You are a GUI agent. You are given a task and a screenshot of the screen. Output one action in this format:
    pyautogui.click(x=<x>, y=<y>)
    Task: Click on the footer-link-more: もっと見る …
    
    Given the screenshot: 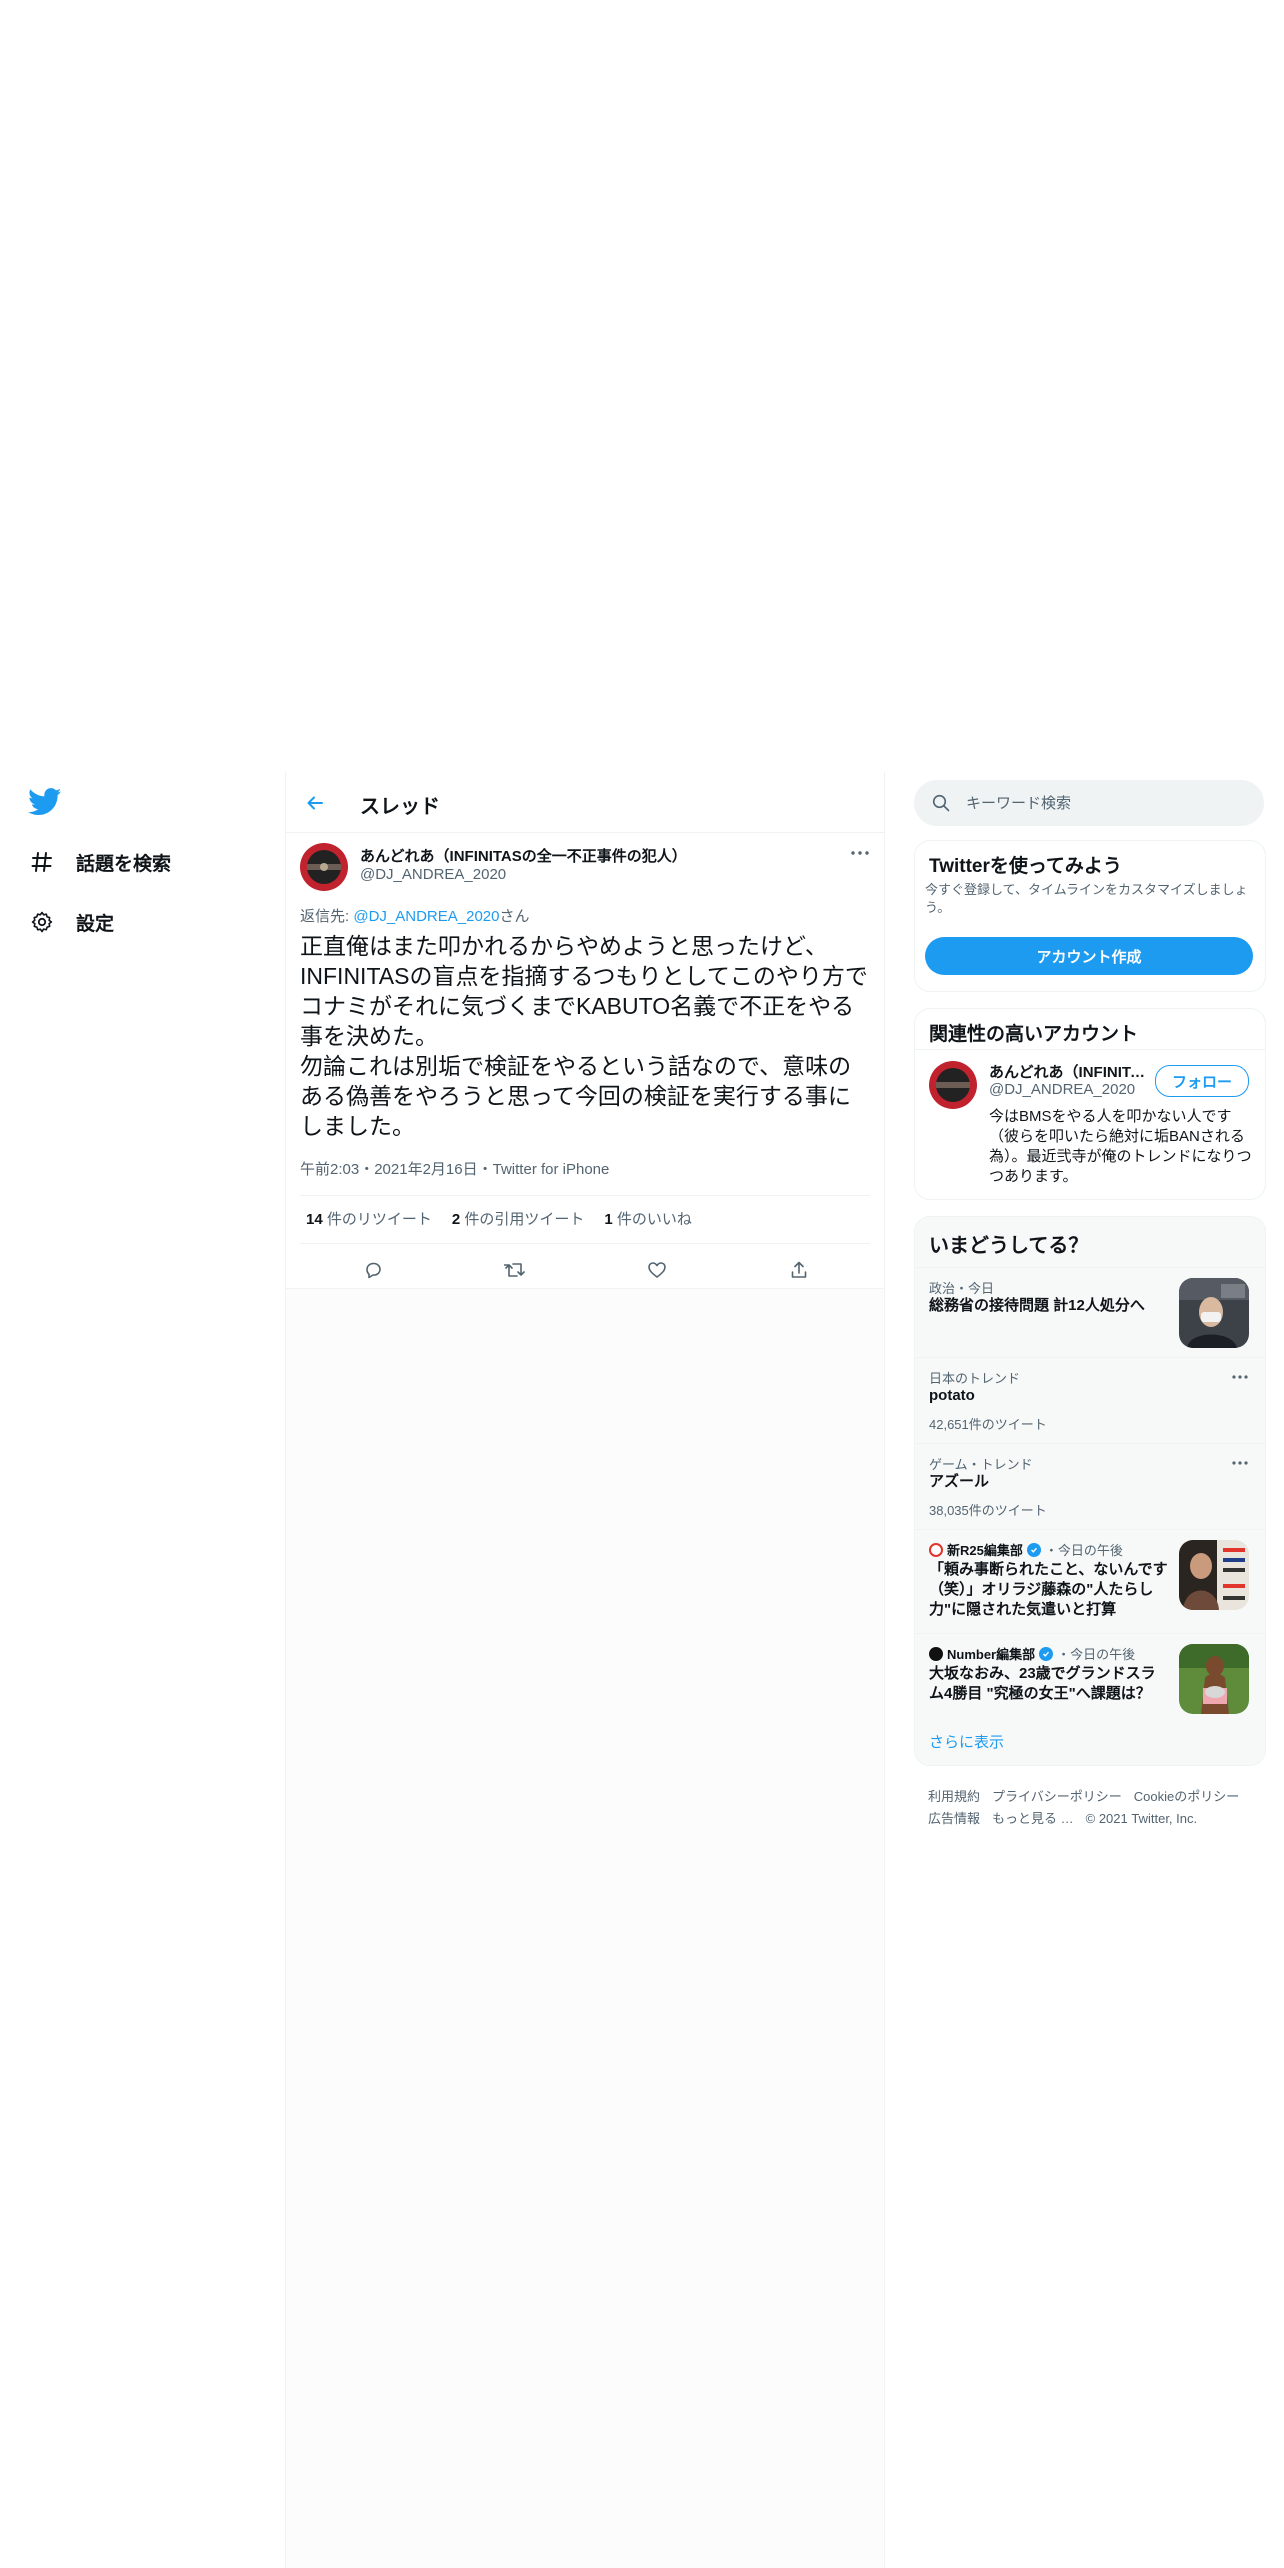 What is the action you would take?
    pyautogui.click(x=1033, y=1818)
    